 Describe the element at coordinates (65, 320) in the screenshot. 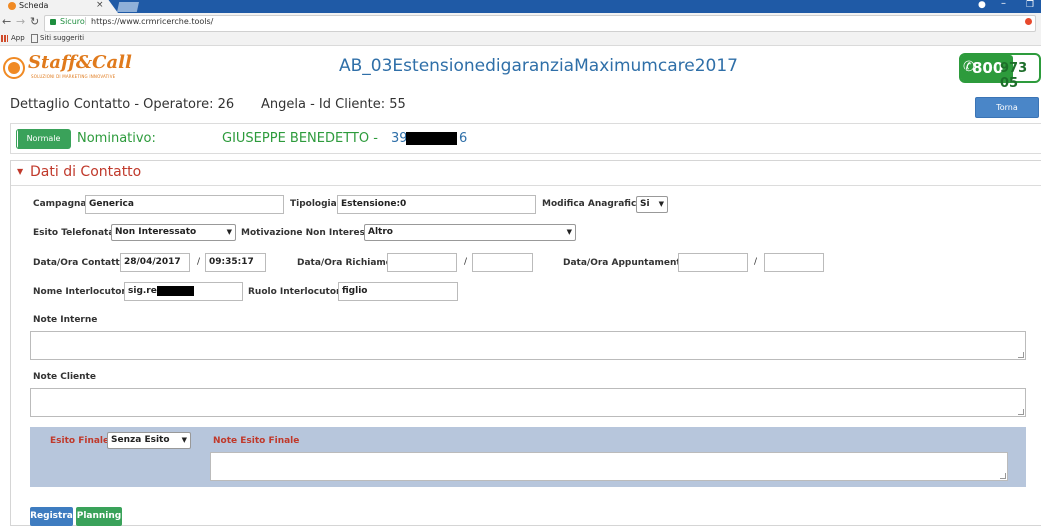

I see `note-interne-label: Note Interne` at that location.